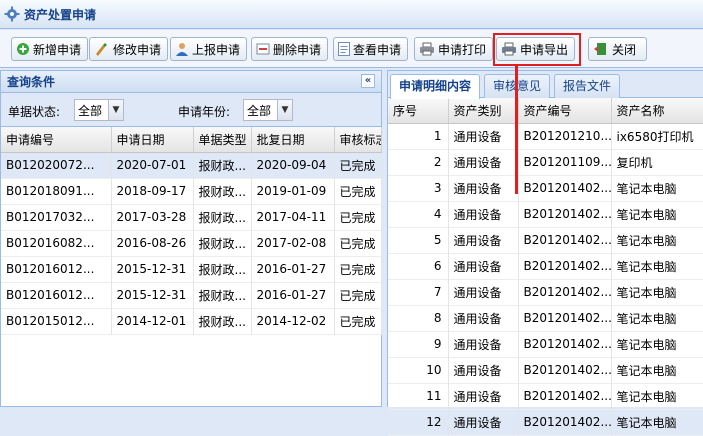 This screenshot has height=436, width=703. What do you see at coordinates (152, 295) in the screenshot?
I see `table-cell: 2015-12-31` at bounding box center [152, 295].